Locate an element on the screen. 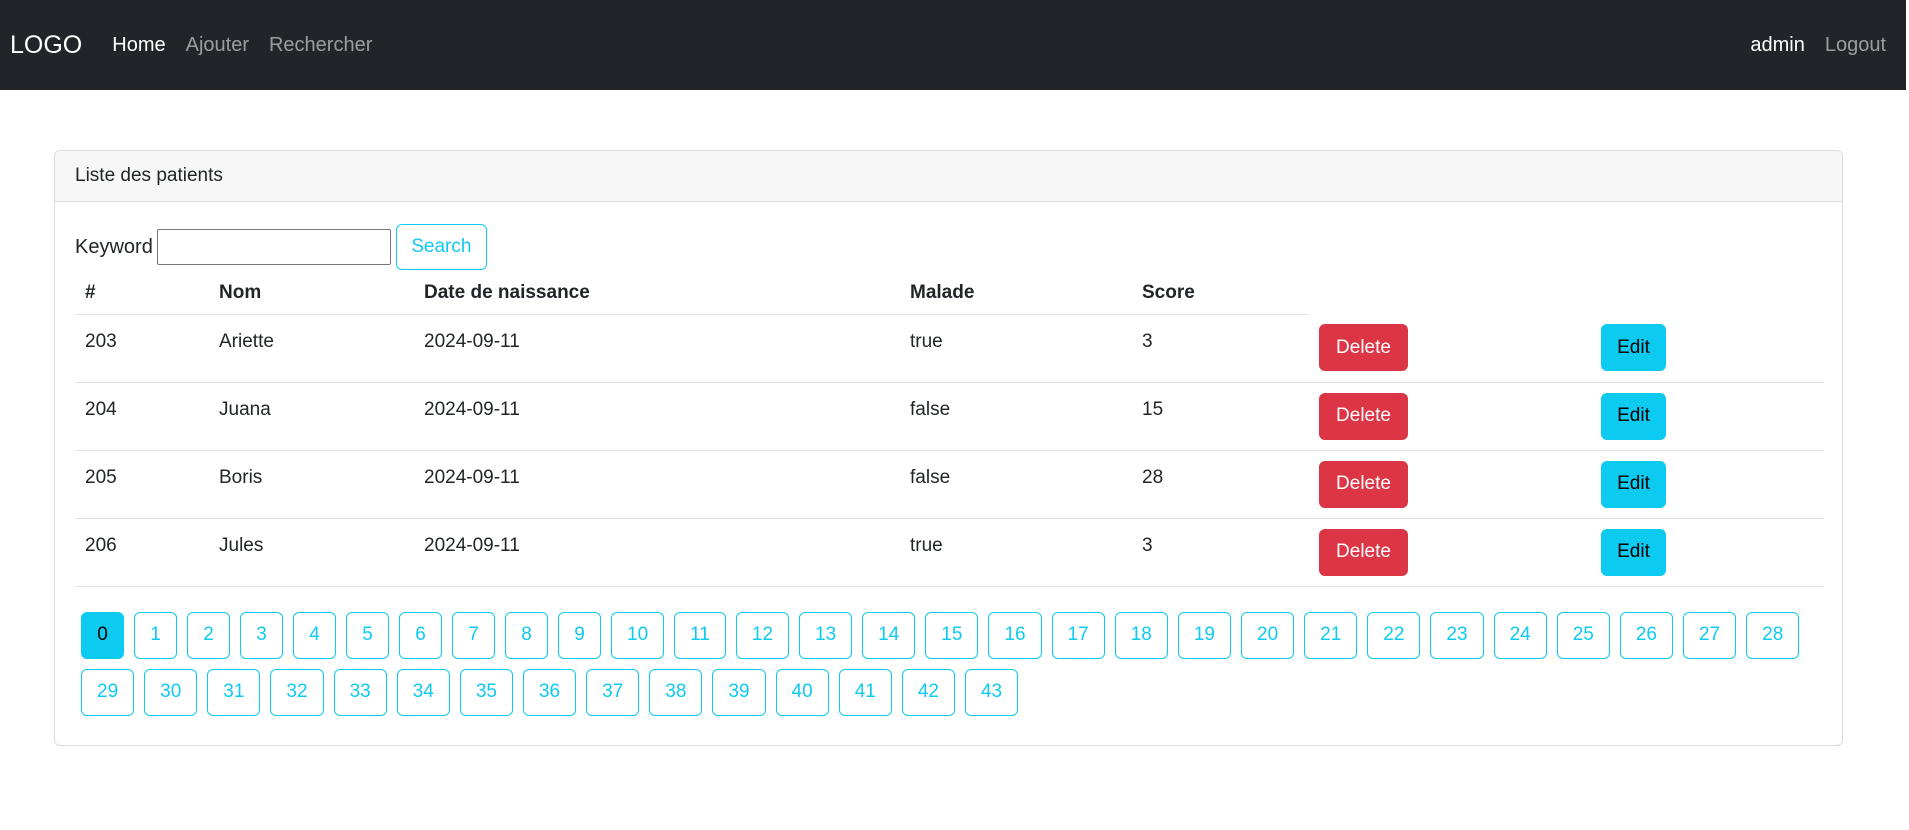 The image size is (1909, 830). keyword-label: Keyword is located at coordinates (114, 246).